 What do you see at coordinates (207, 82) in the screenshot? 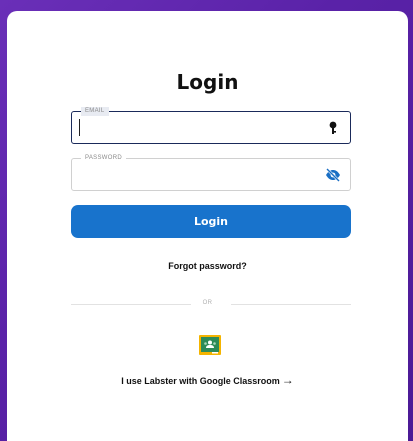
I see `page-title: Login` at bounding box center [207, 82].